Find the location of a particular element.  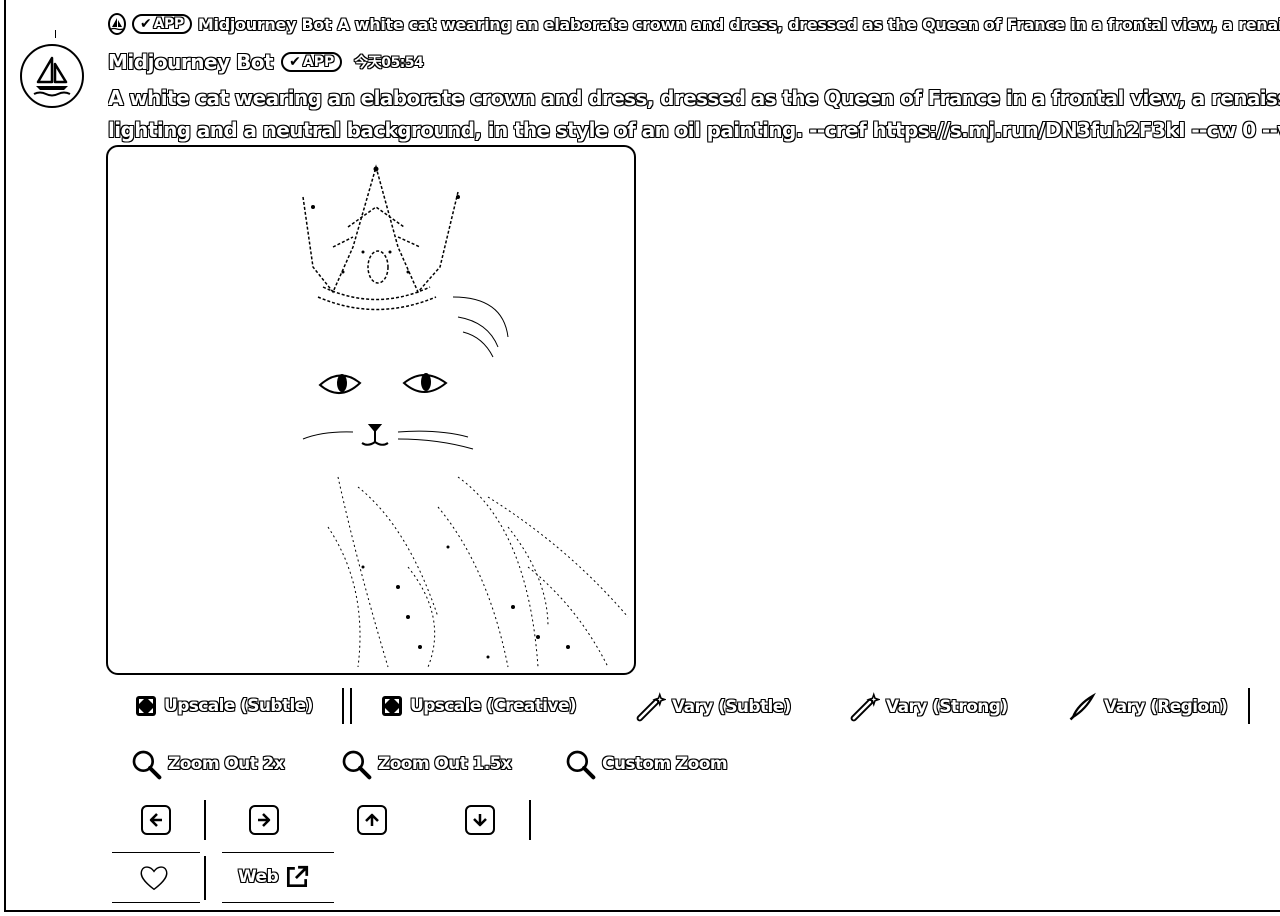

vary-strong-button: Vary (Strong) is located at coordinates (929, 707).